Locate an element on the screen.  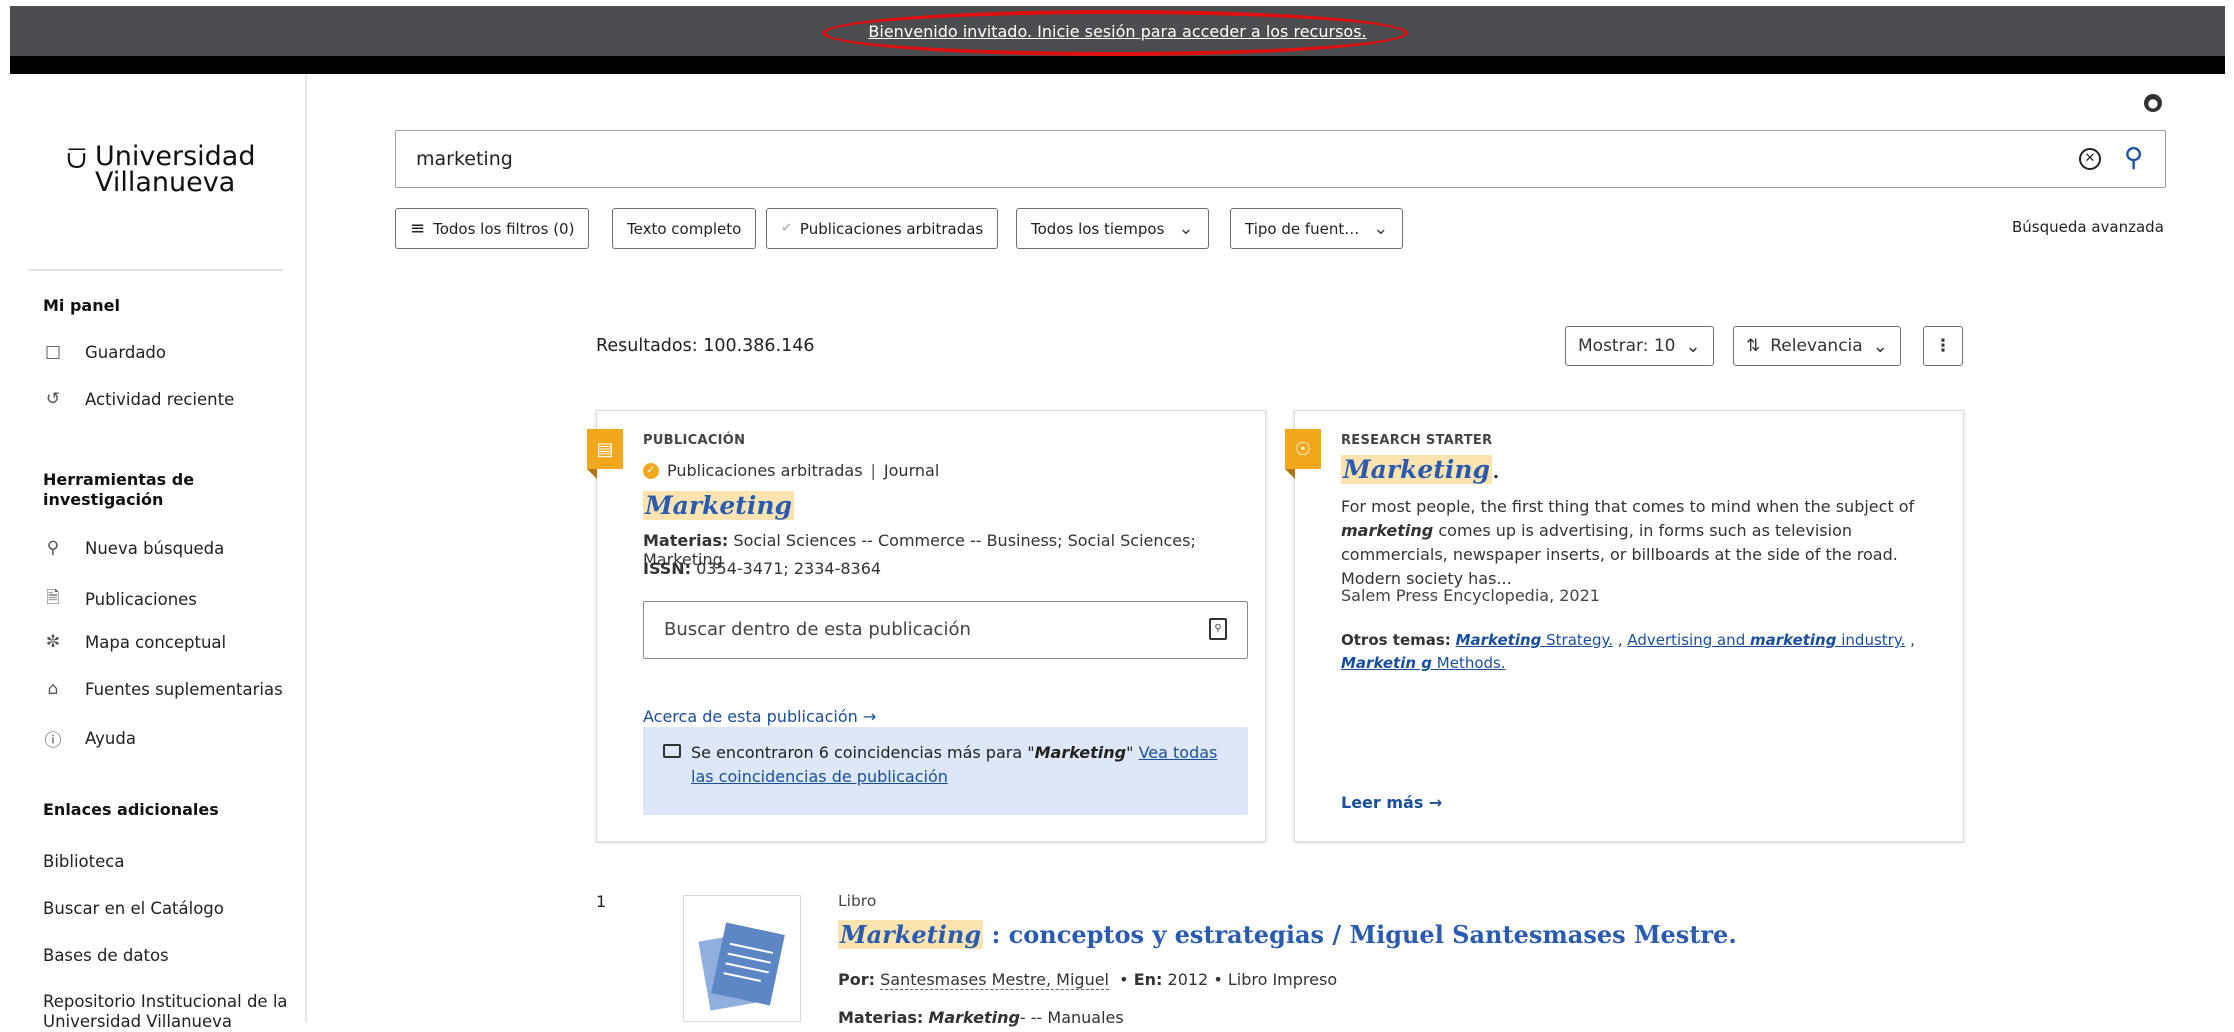
sidebar-item-mapa: ✼ Mapa conceptual is located at coordinates (134, 642).